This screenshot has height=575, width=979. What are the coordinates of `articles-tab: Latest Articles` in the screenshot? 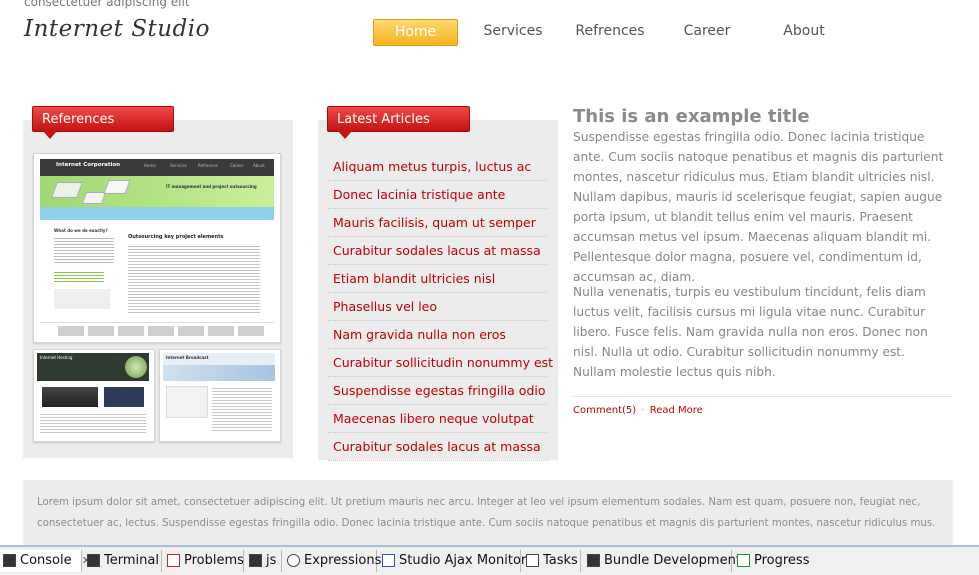 It's located at (398, 122).